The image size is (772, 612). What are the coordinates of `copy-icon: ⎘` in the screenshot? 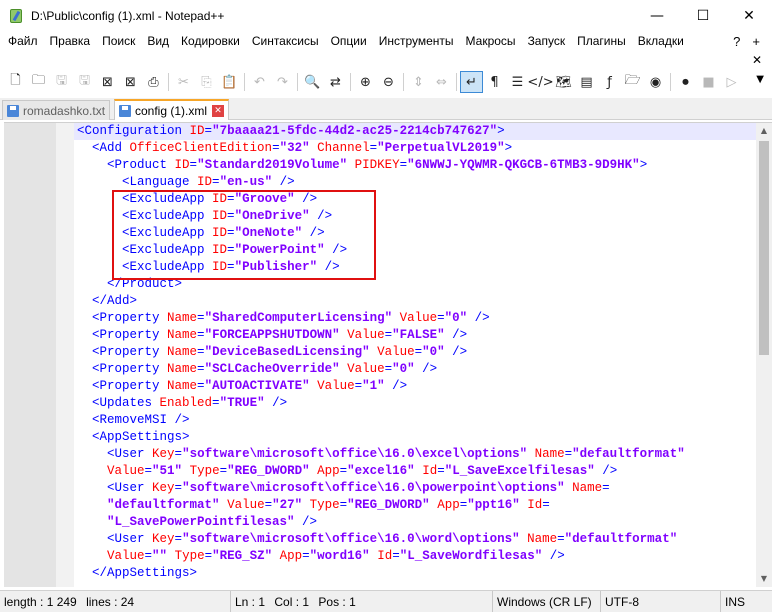 It's located at (206, 82).